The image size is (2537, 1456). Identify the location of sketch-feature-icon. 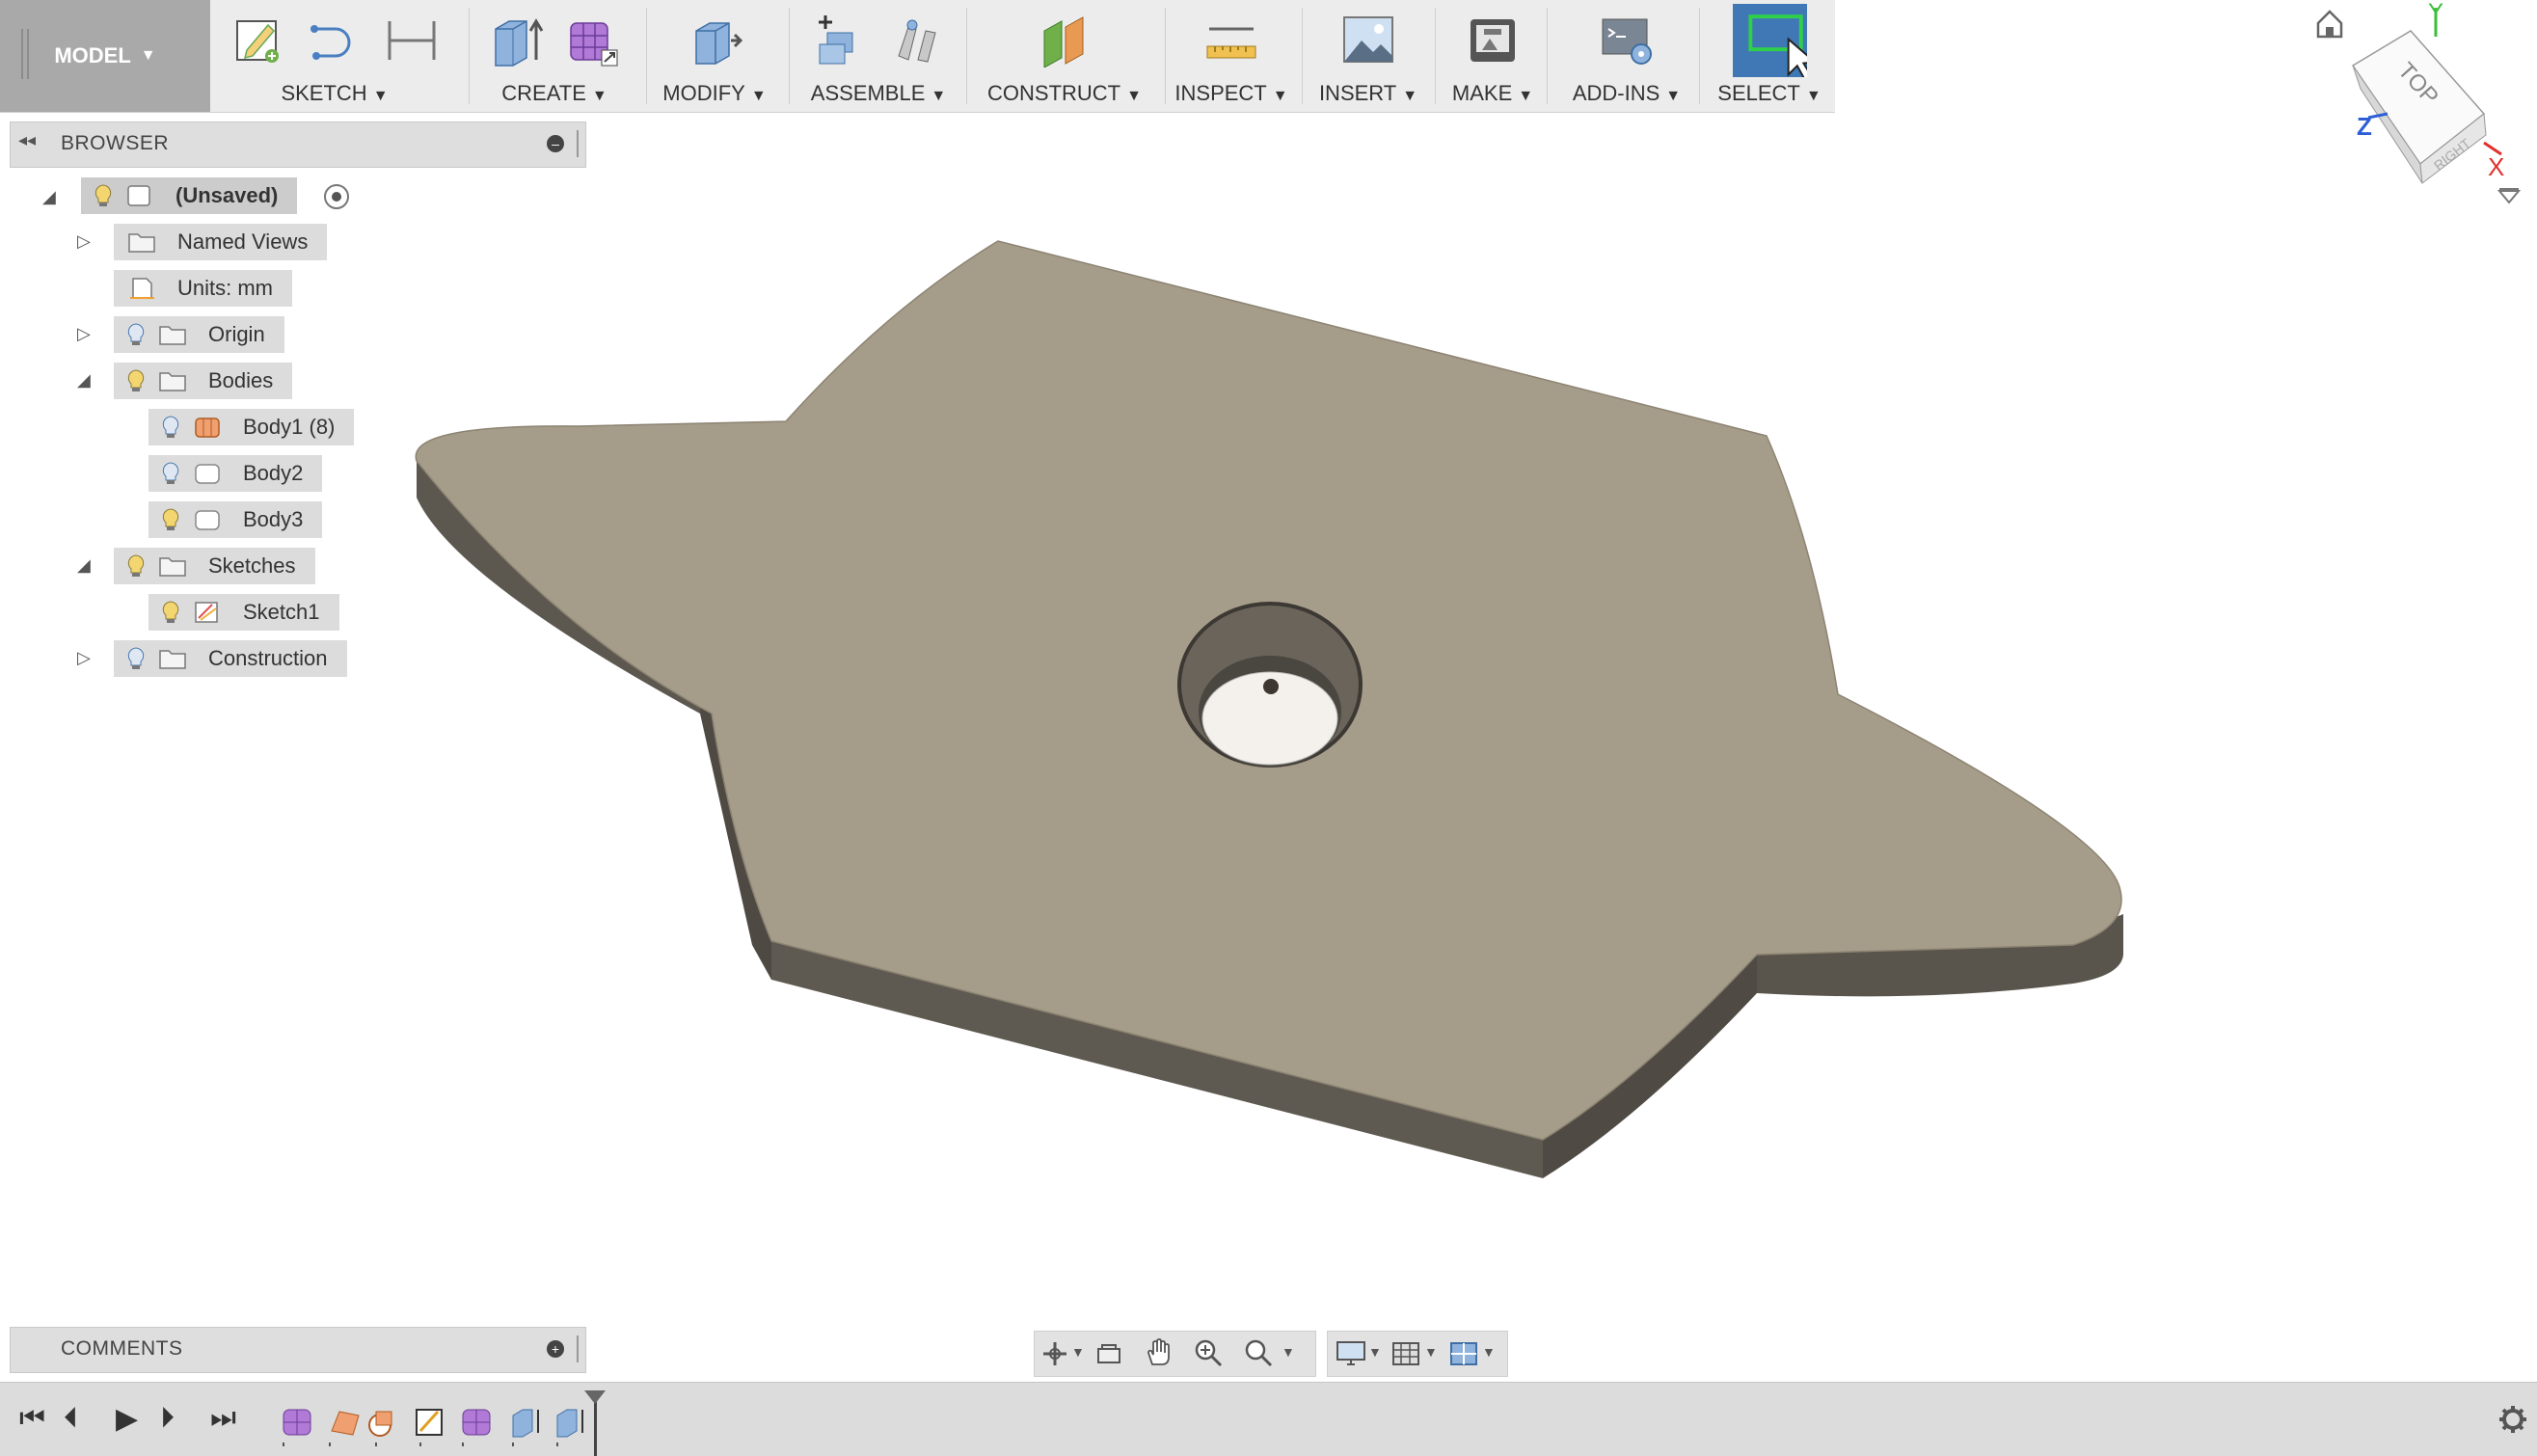
(429, 1422).